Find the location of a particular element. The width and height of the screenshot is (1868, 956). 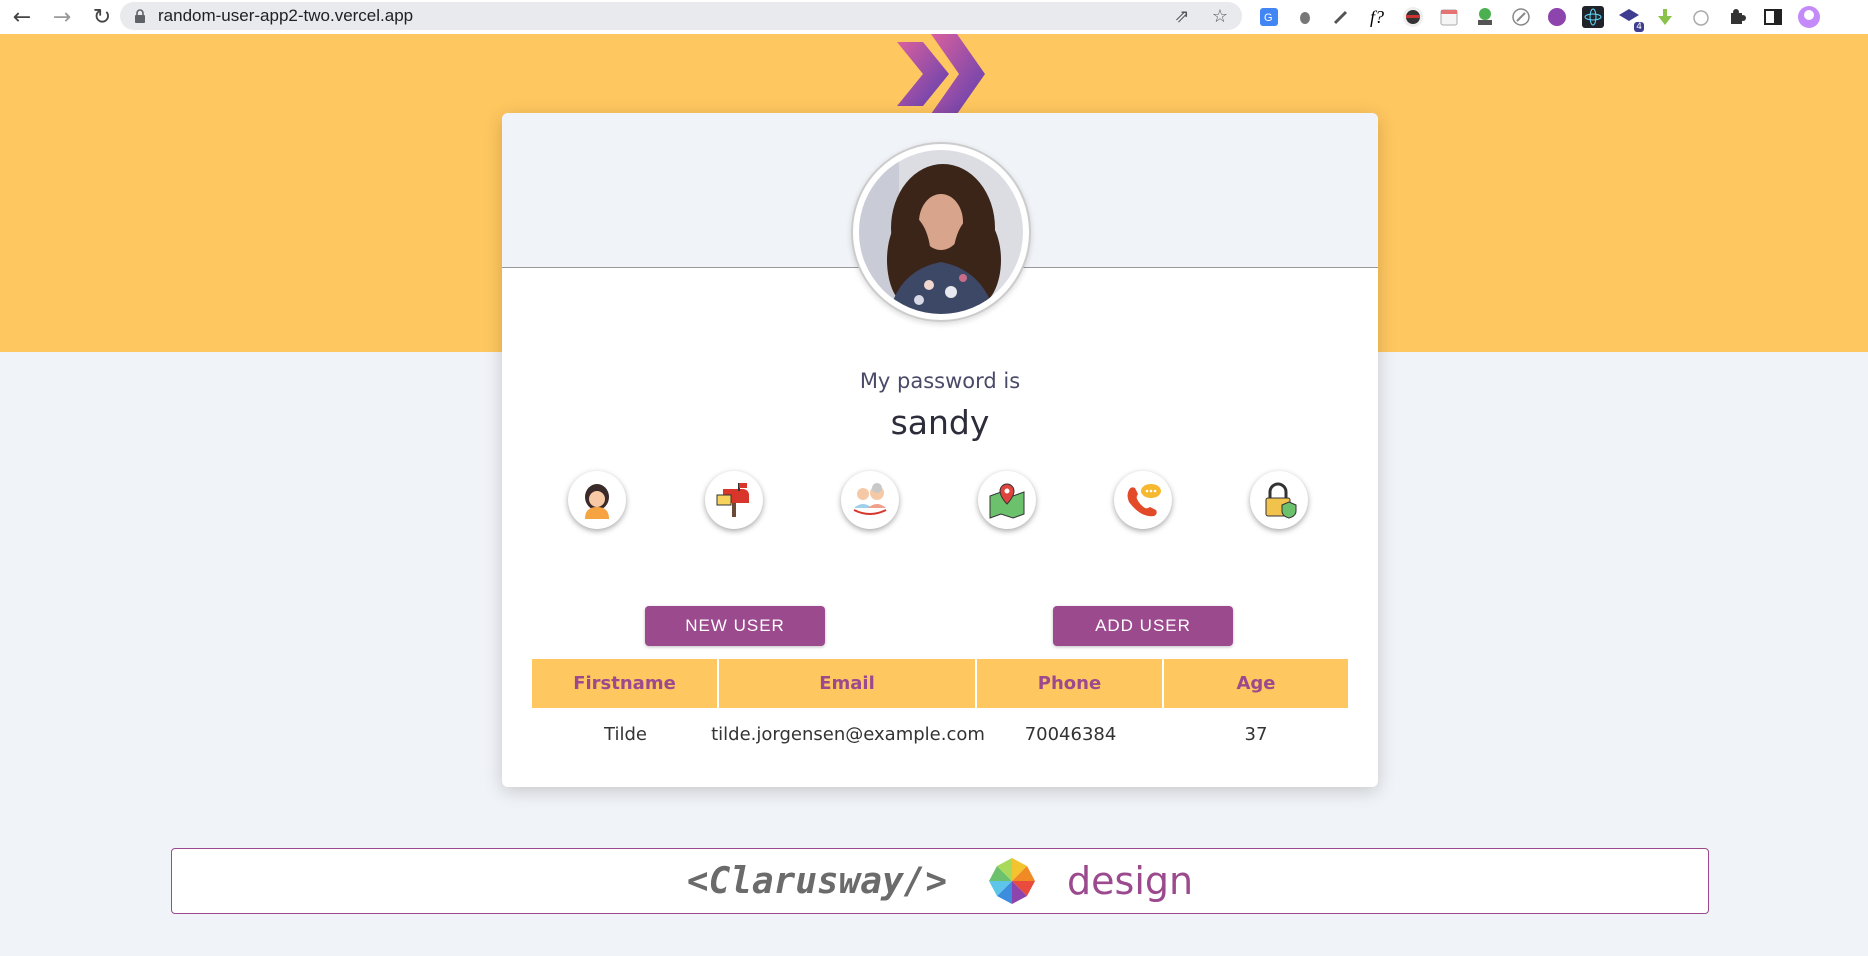

address-bar: random-user-app2-two.vercel.app ⇗ ☆ is located at coordinates (681, 16).